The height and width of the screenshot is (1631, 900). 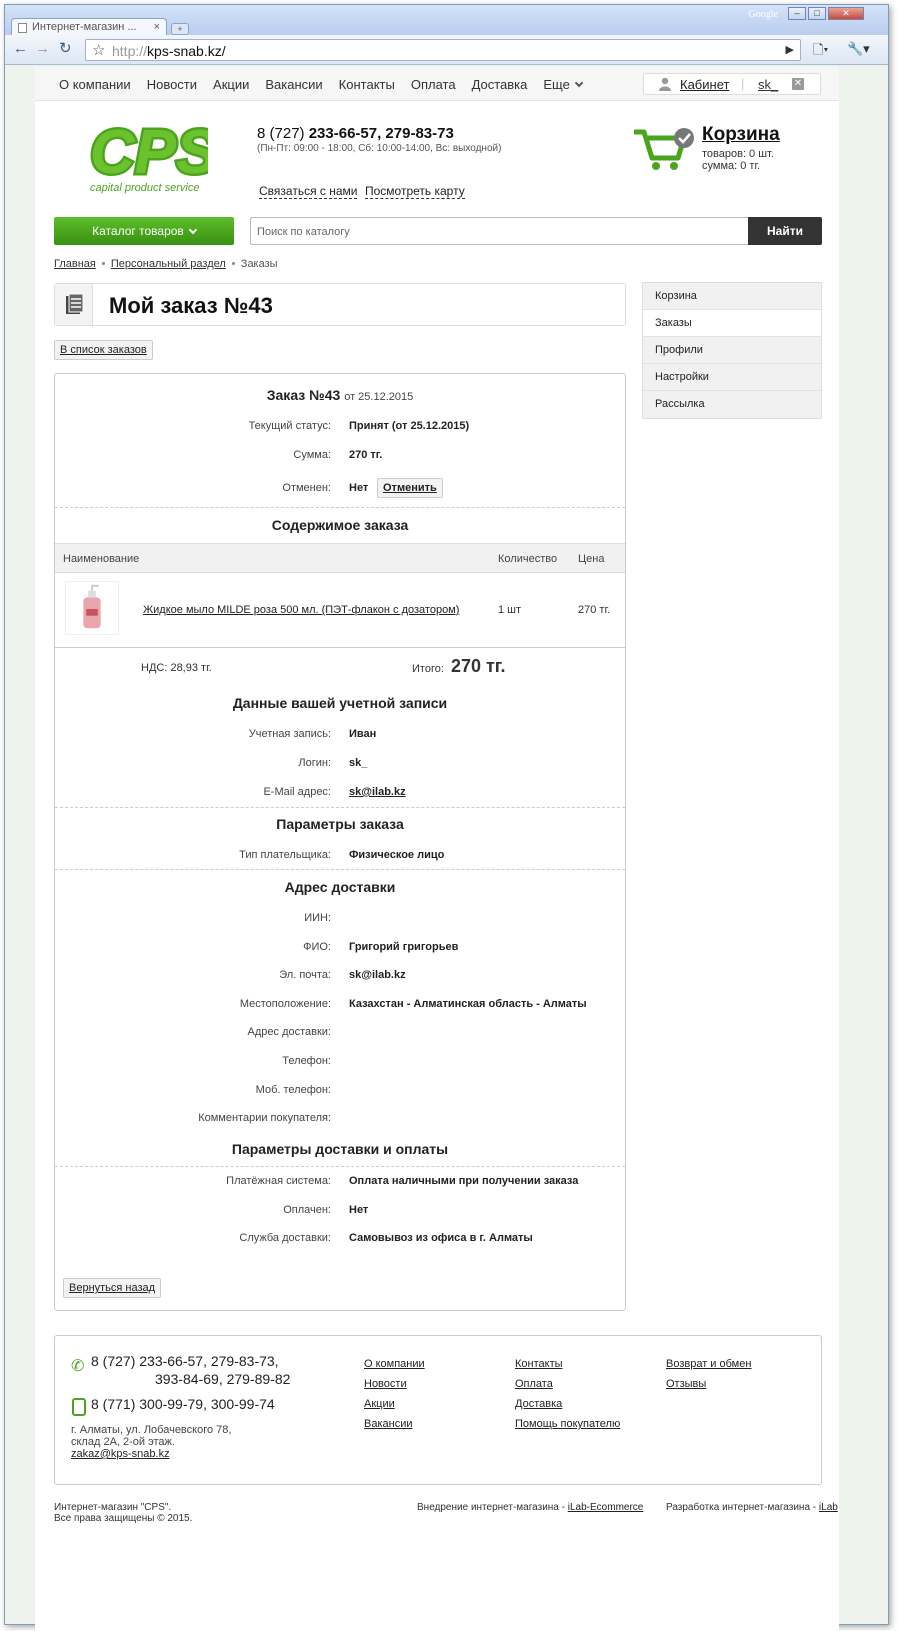 What do you see at coordinates (446, 20) in the screenshot?
I see `title-bar: Интернет-магазин ... × + Google – □ ✕` at bounding box center [446, 20].